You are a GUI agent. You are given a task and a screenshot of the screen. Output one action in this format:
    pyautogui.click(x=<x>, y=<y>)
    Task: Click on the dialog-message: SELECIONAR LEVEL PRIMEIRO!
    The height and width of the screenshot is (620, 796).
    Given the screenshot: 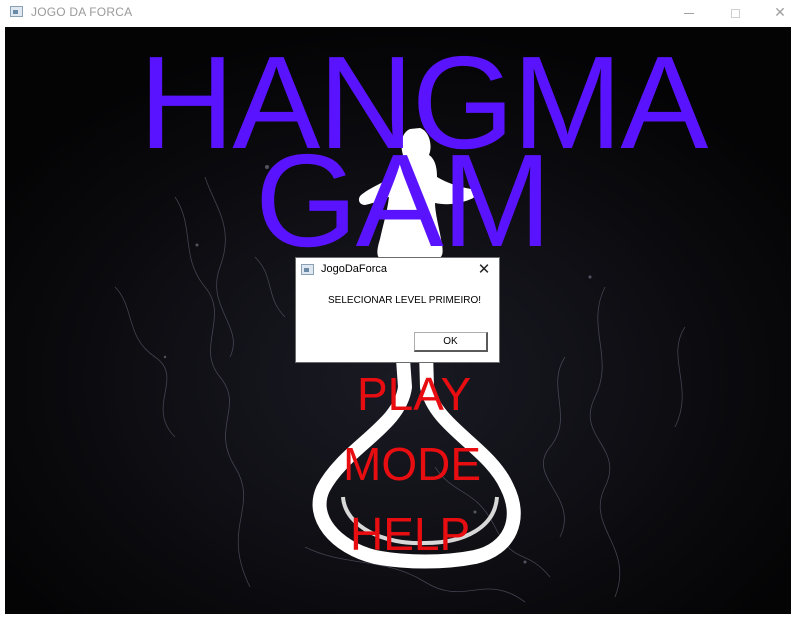 What is the action you would take?
    pyautogui.click(x=405, y=300)
    